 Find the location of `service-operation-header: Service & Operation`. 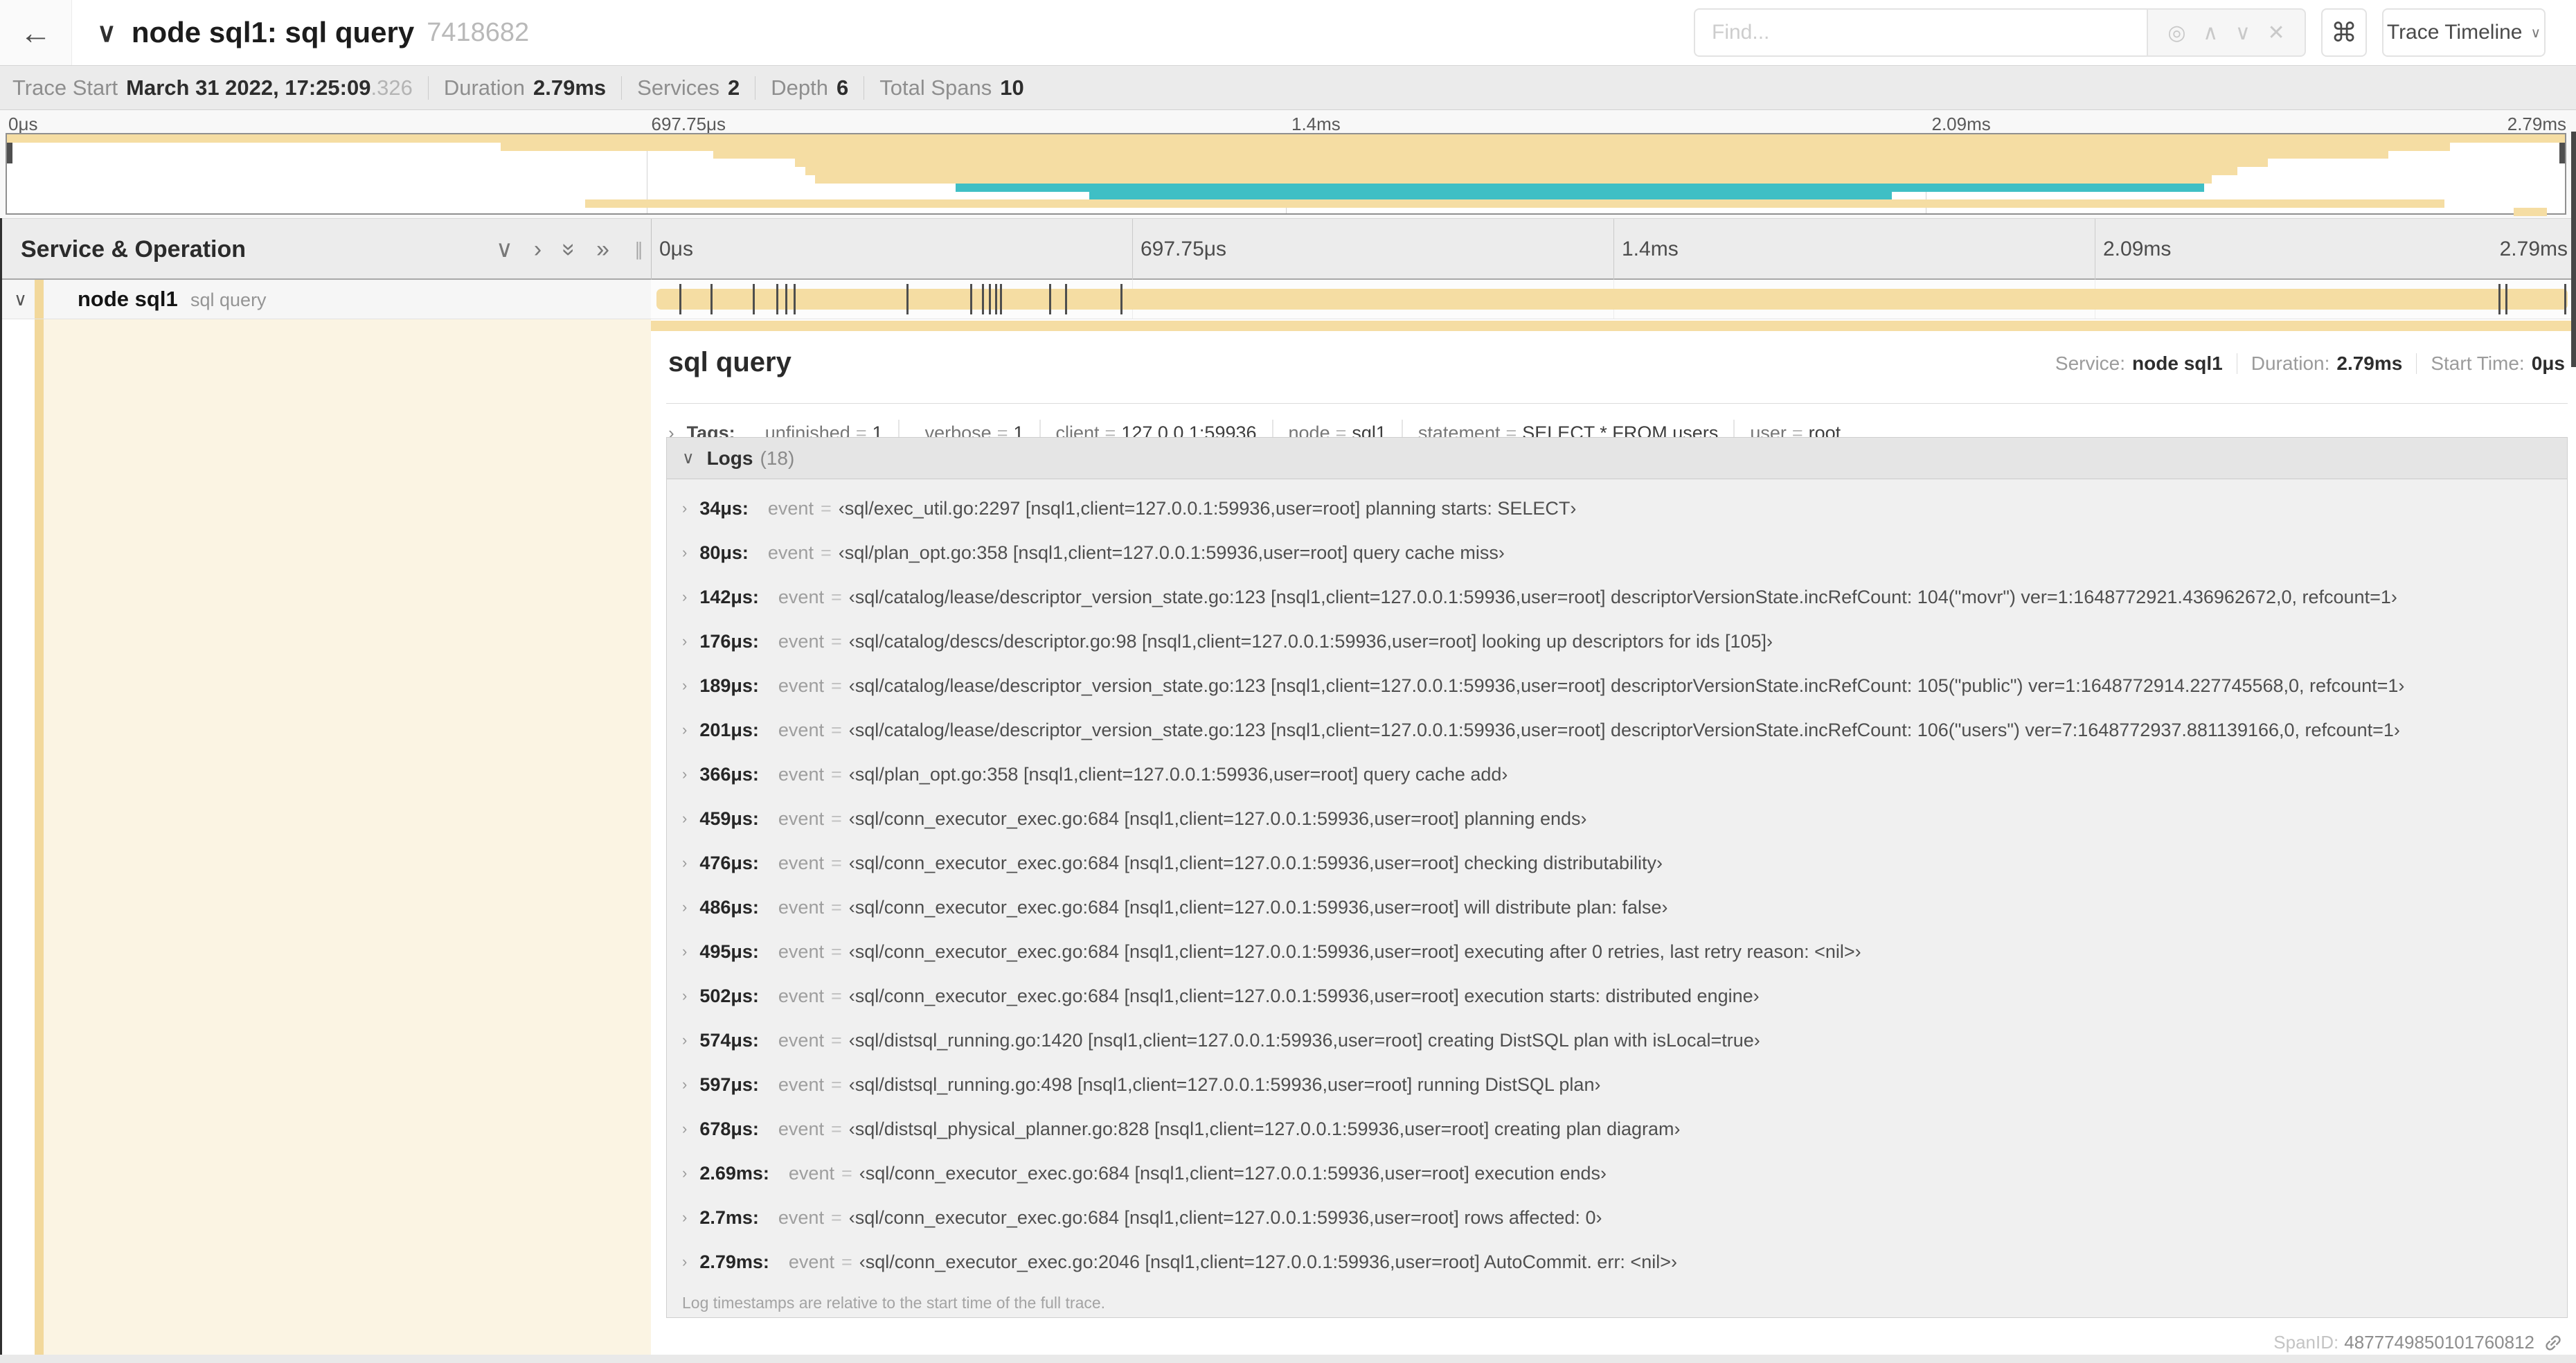

service-operation-header: Service & Operation is located at coordinates (134, 249).